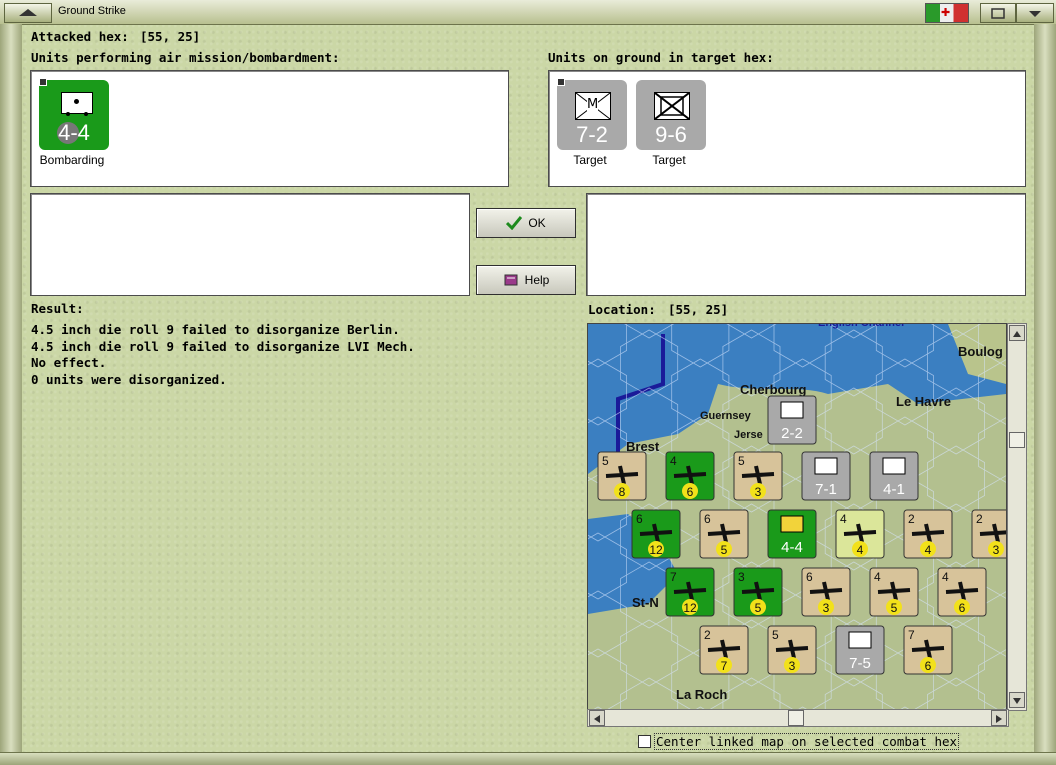 The width and height of the screenshot is (1056, 765). What do you see at coordinates (622, 309) in the screenshot?
I see `location-label: Location:` at bounding box center [622, 309].